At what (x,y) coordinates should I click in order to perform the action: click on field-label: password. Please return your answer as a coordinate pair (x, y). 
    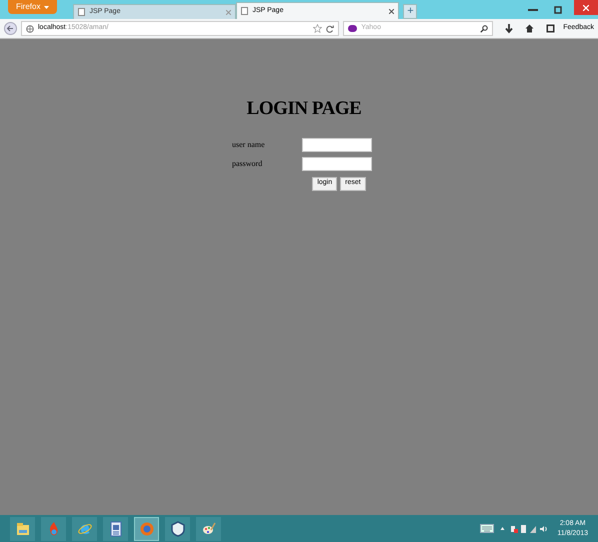
    Looking at the image, I should click on (248, 164).